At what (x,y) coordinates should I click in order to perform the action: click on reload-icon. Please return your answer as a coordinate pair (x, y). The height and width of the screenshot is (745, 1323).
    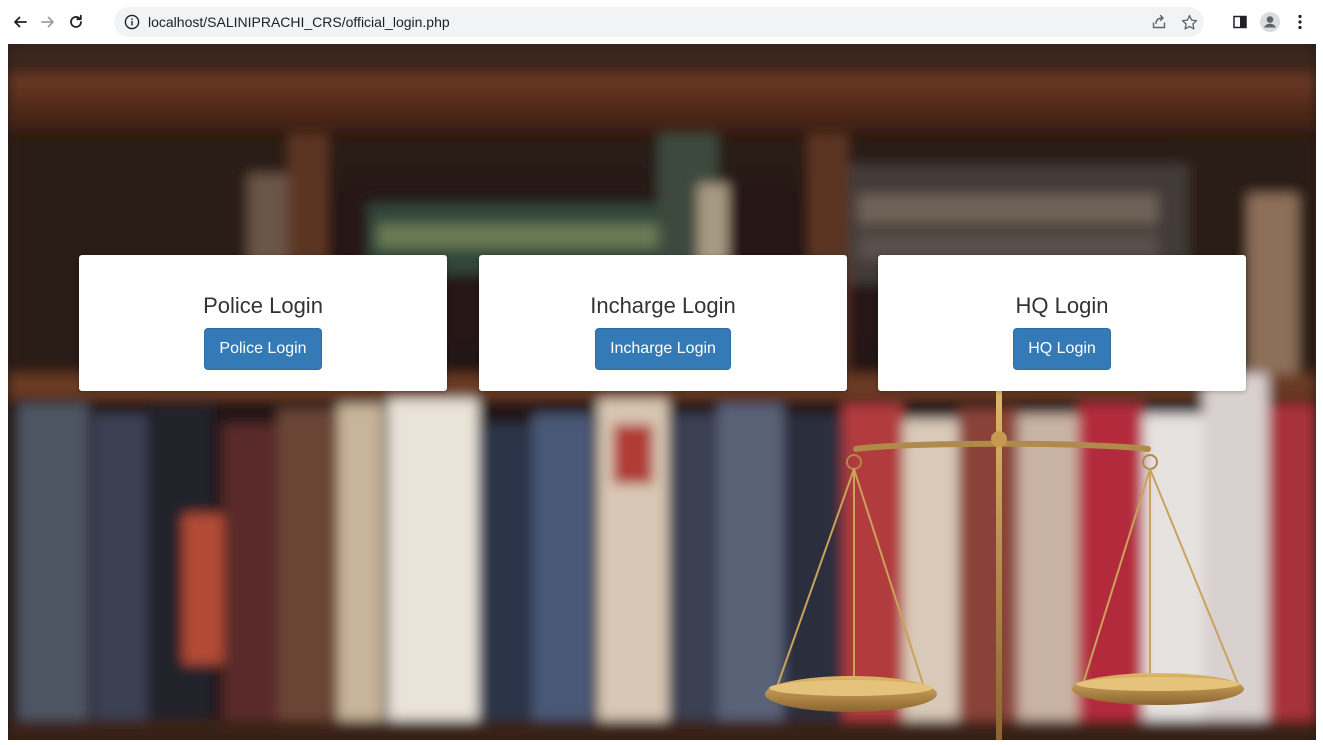
    Looking at the image, I should click on (76, 22).